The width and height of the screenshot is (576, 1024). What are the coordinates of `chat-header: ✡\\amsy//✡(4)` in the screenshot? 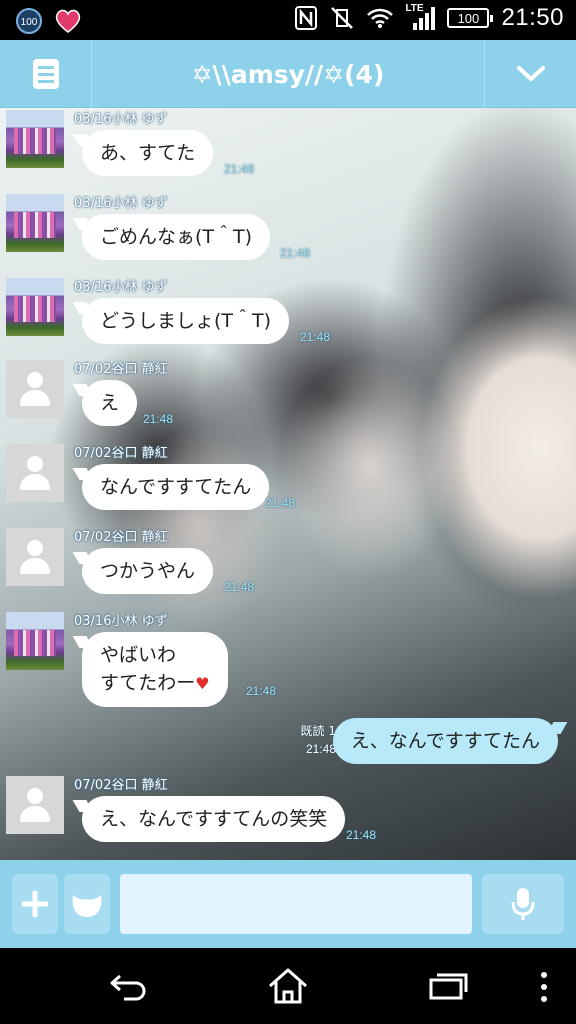 It's located at (288, 74).